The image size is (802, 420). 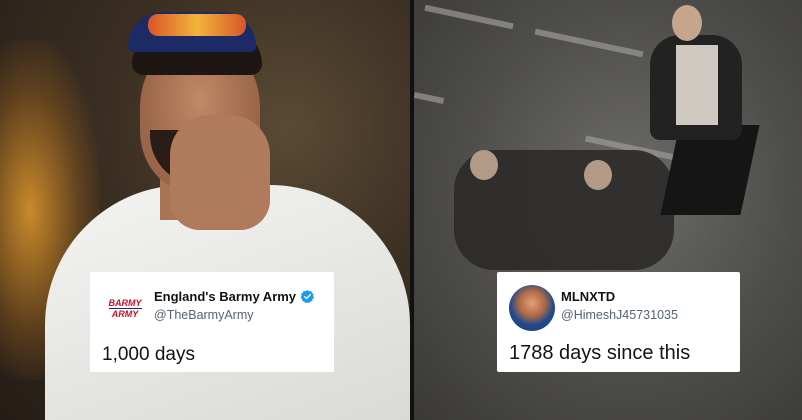 What do you see at coordinates (600, 353) in the screenshot?
I see `tweet-text: 1788 days since this` at bounding box center [600, 353].